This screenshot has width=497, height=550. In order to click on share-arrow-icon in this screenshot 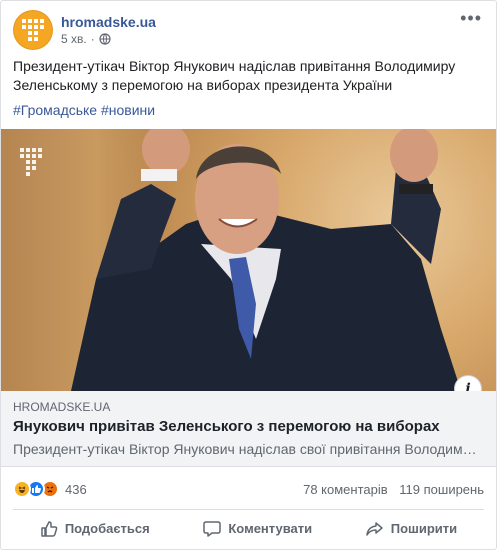, I will do `click(374, 528)`.